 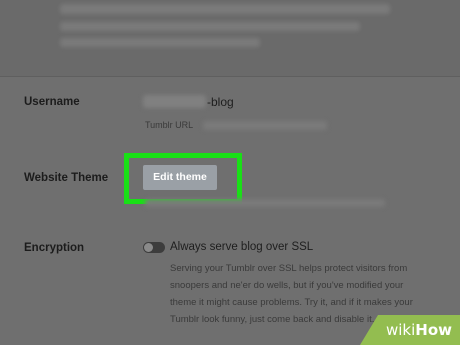 I want to click on blurred-theme-info, so click(x=265, y=203).